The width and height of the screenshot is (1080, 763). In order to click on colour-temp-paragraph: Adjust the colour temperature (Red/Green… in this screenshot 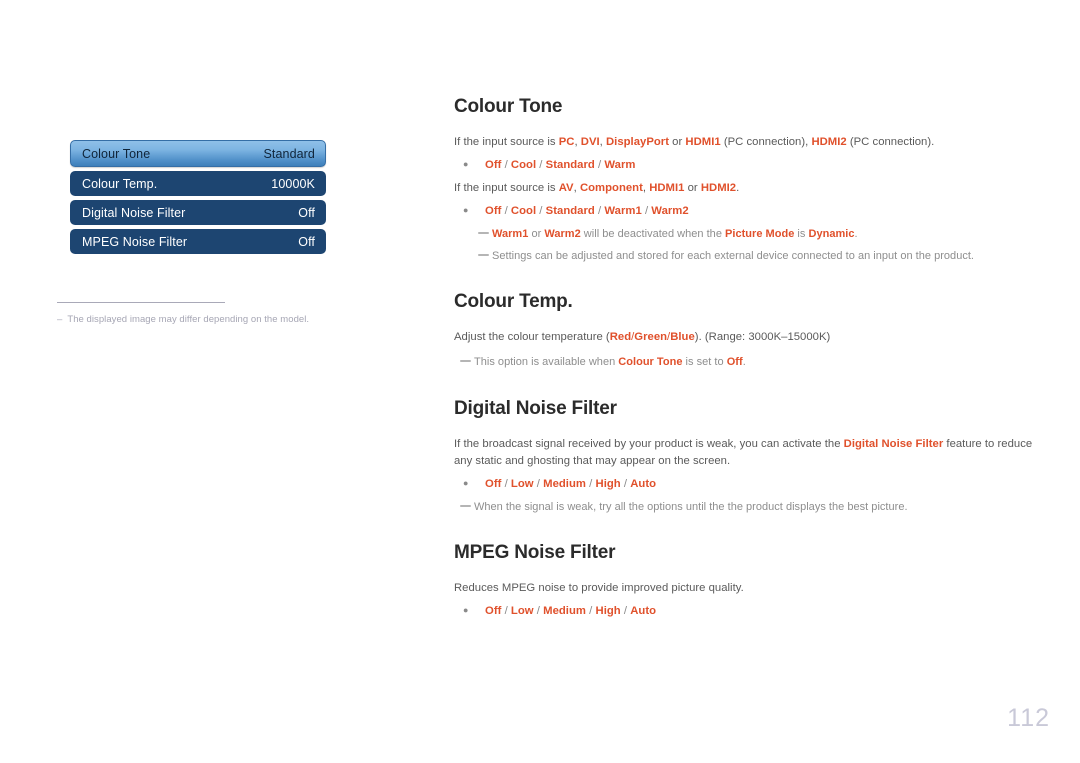, I will do `click(744, 337)`.